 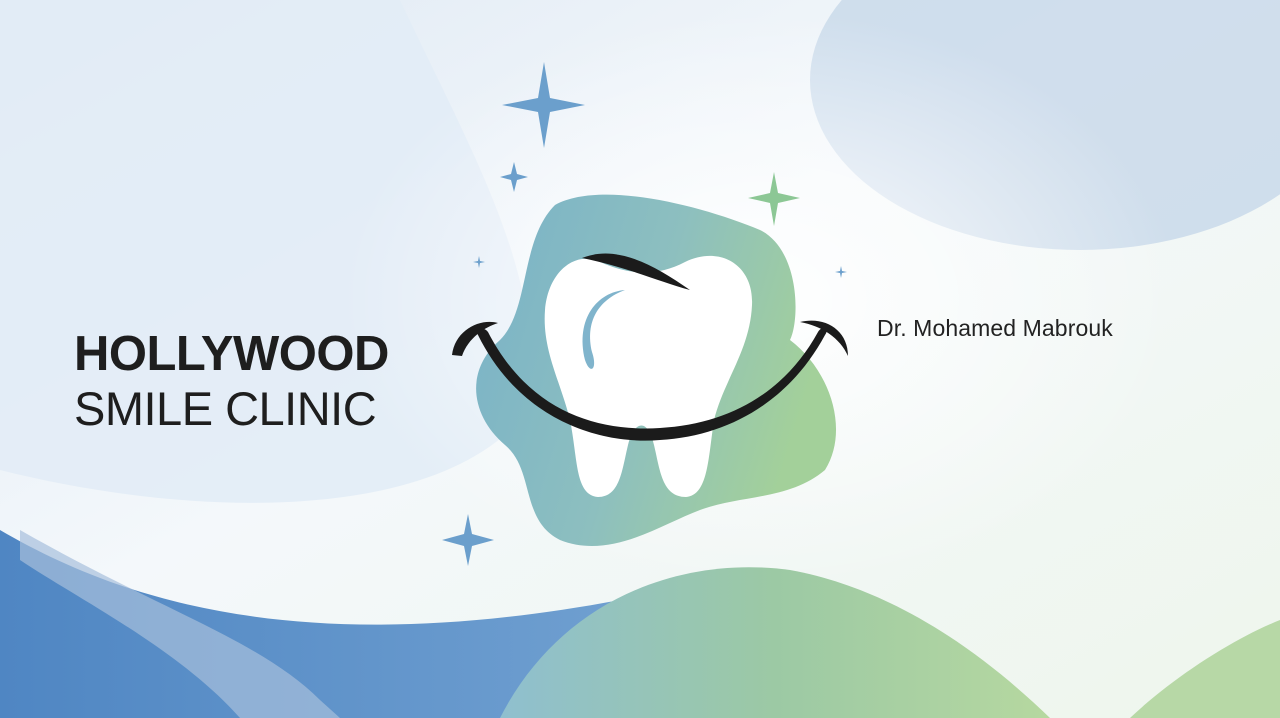 What do you see at coordinates (225, 408) in the screenshot?
I see `clinic-name-line2: SMILE CLINIC` at bounding box center [225, 408].